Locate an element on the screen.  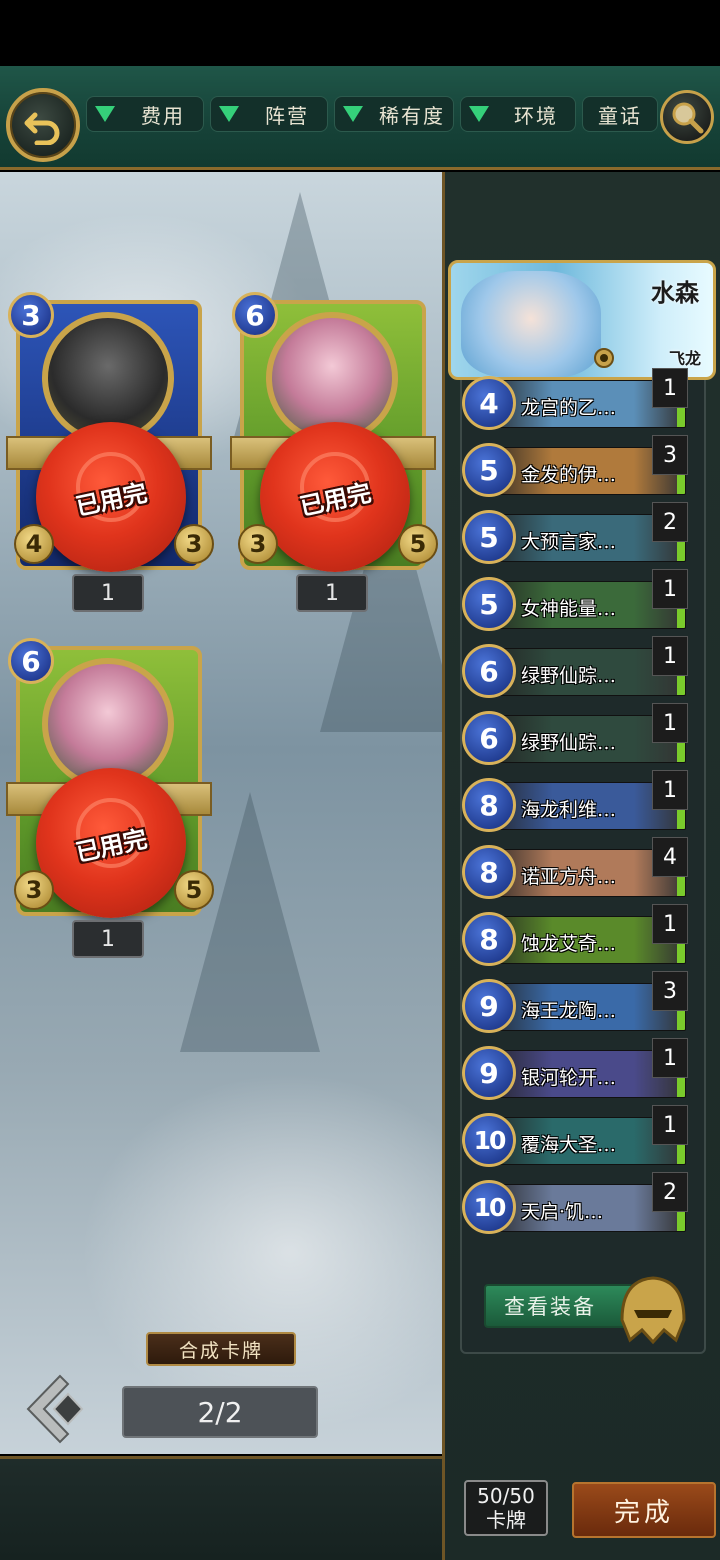
helmet-icon is located at coordinates (653, 1310).